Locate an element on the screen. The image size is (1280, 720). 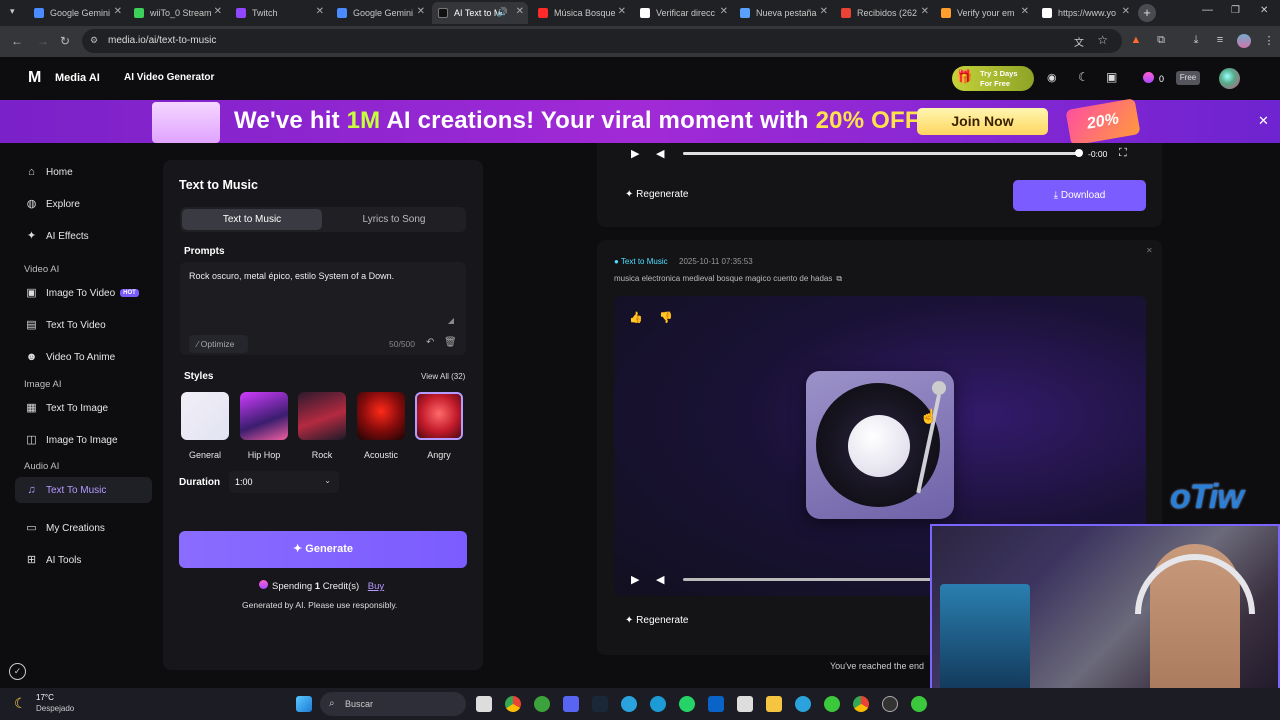
trash-icon: 🗑 is located at coordinates (450, 342).